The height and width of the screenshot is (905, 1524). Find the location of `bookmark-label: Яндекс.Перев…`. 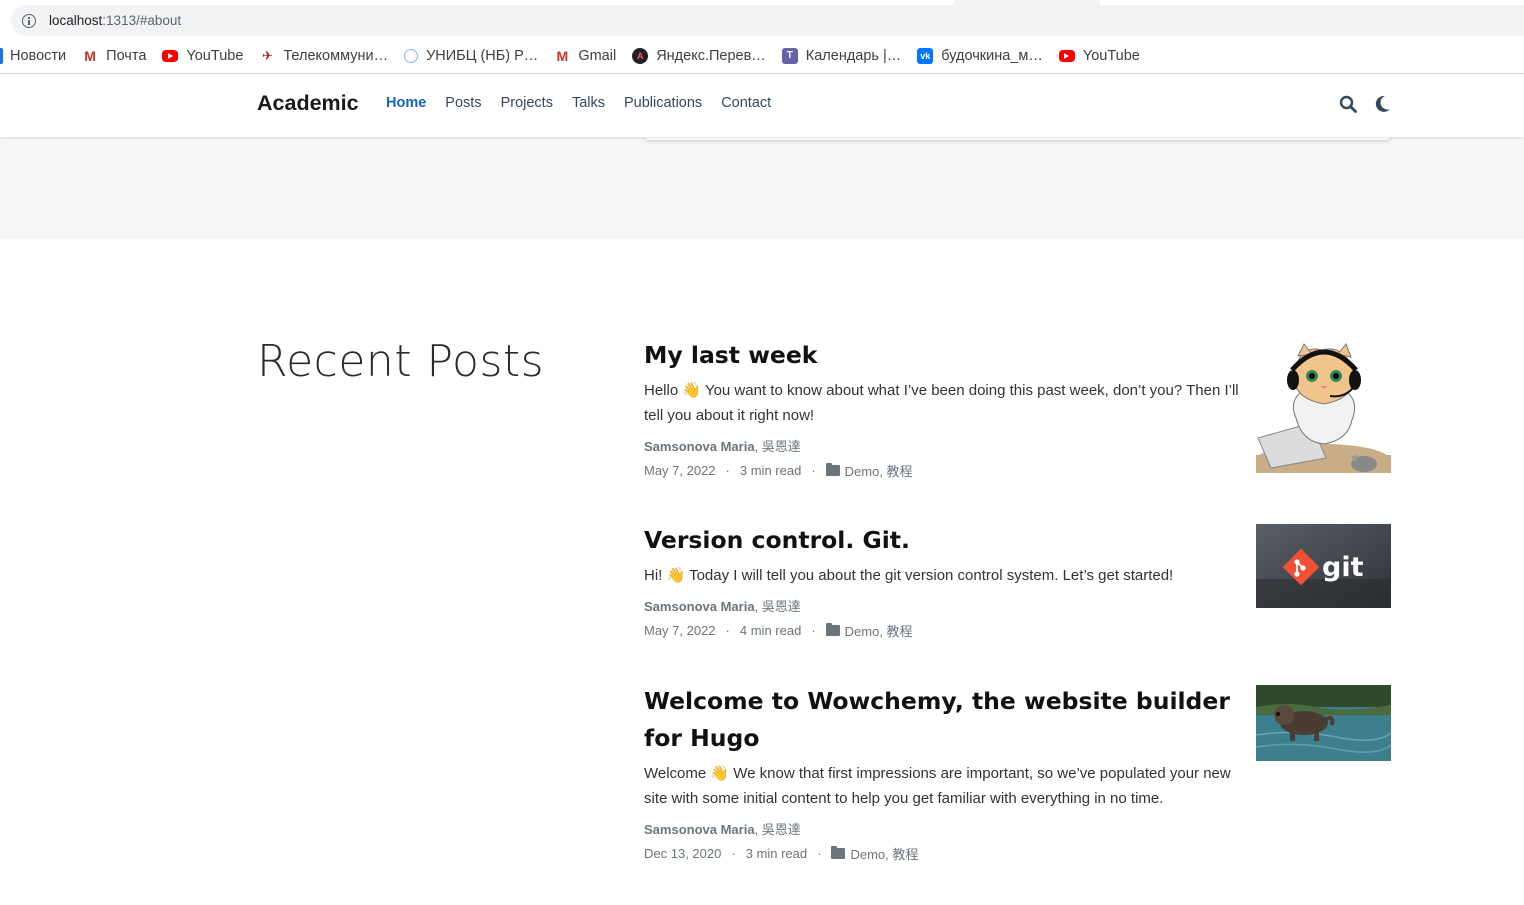

bookmark-label: Яндекс.Перев… is located at coordinates (711, 55).